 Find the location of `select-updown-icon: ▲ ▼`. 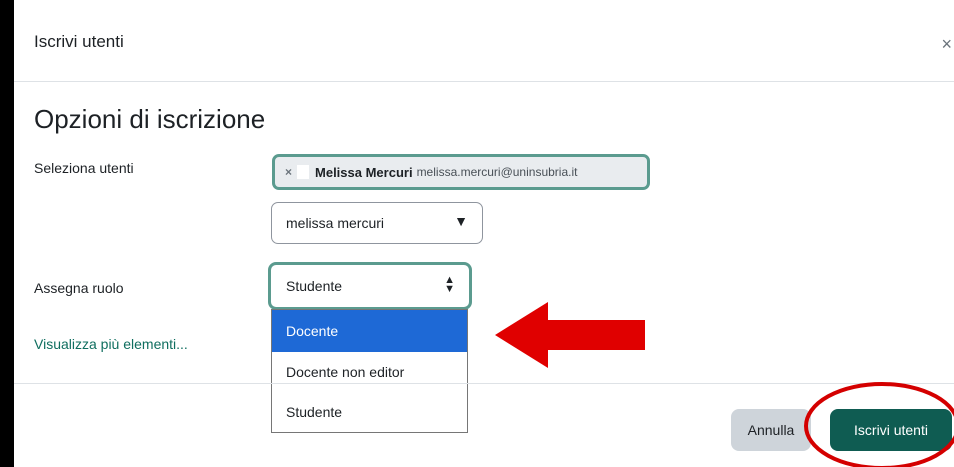

select-updown-icon: ▲ ▼ is located at coordinates (449, 284).